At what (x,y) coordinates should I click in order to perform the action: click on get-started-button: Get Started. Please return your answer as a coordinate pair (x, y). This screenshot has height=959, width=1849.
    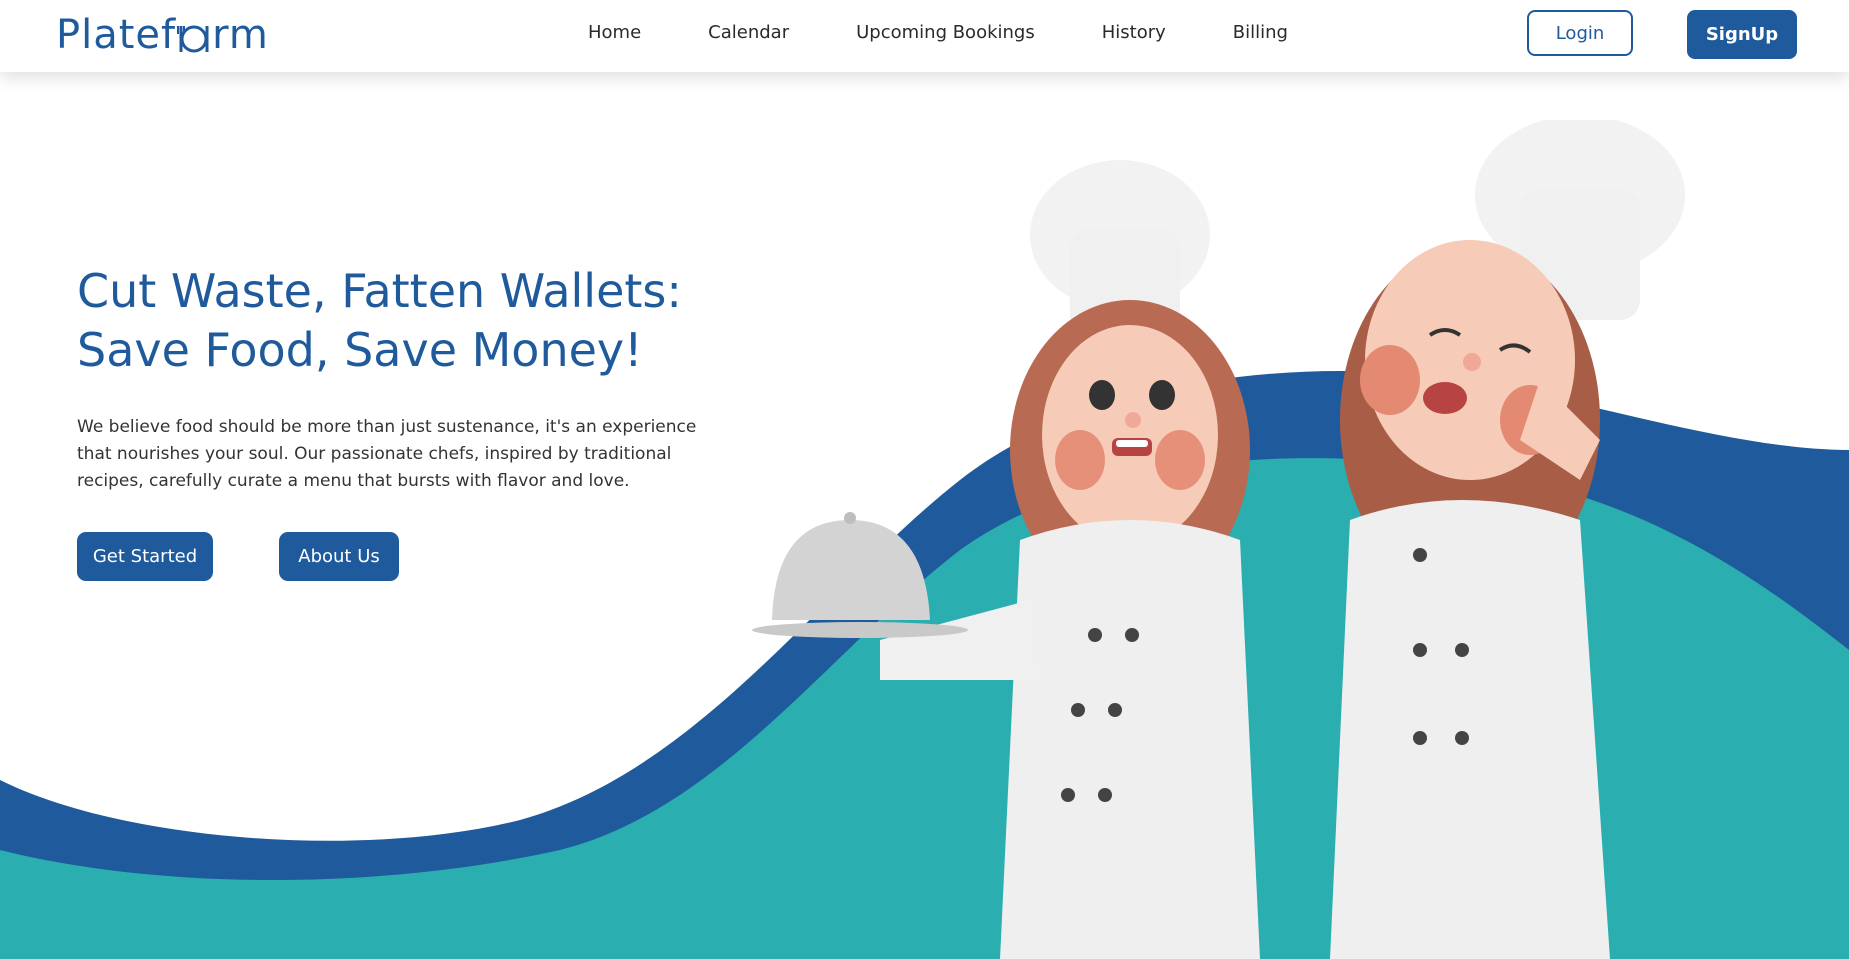
    Looking at the image, I should click on (145, 556).